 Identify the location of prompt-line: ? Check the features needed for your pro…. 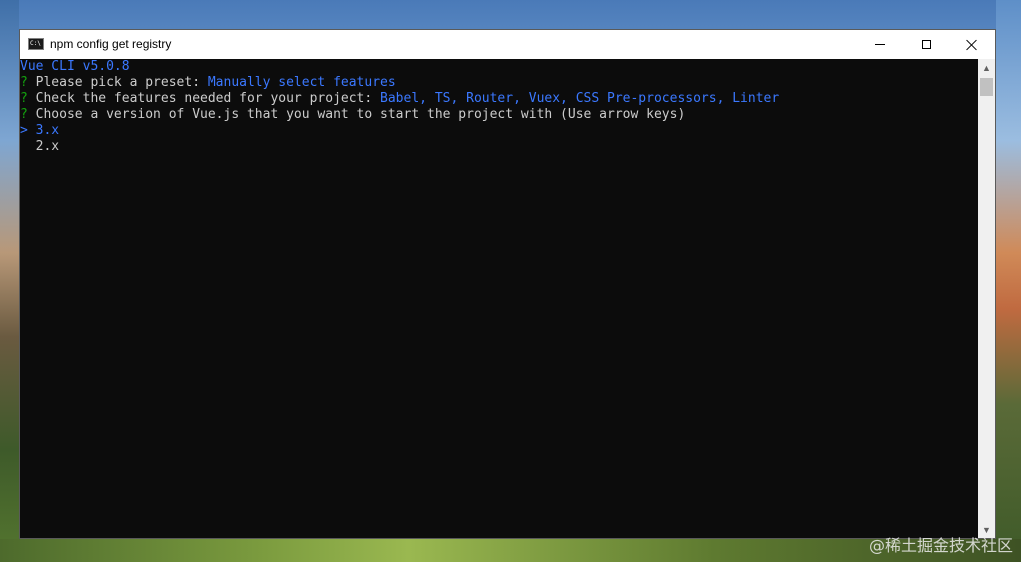
(399, 99).